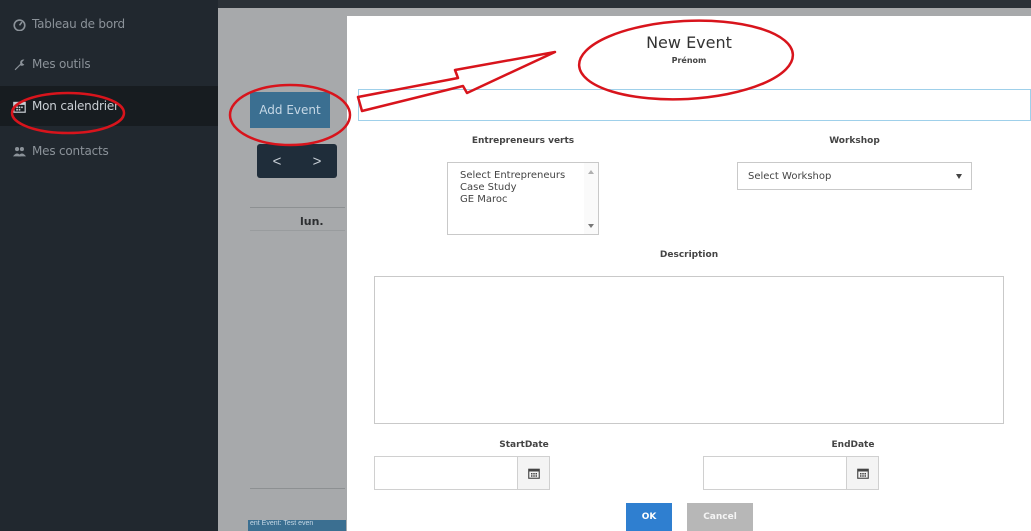  I want to click on end-date-picker-button, so click(862, 473).